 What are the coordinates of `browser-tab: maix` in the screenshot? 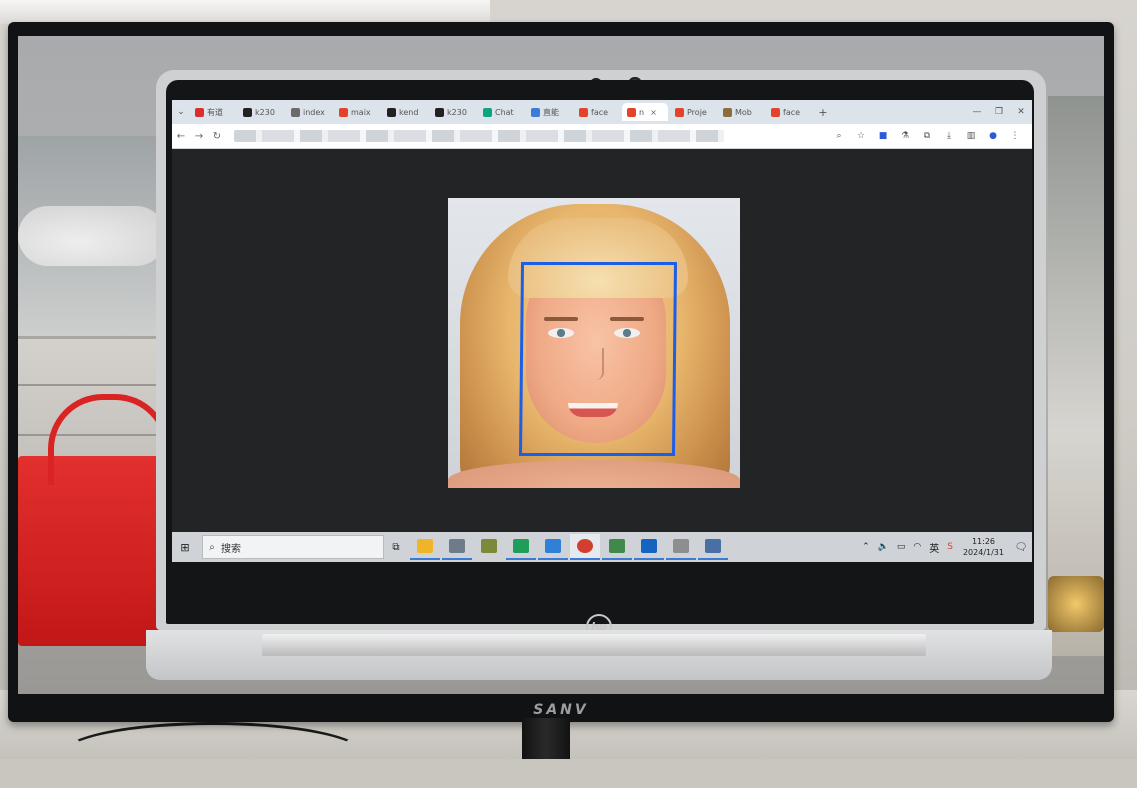 It's located at (357, 112).